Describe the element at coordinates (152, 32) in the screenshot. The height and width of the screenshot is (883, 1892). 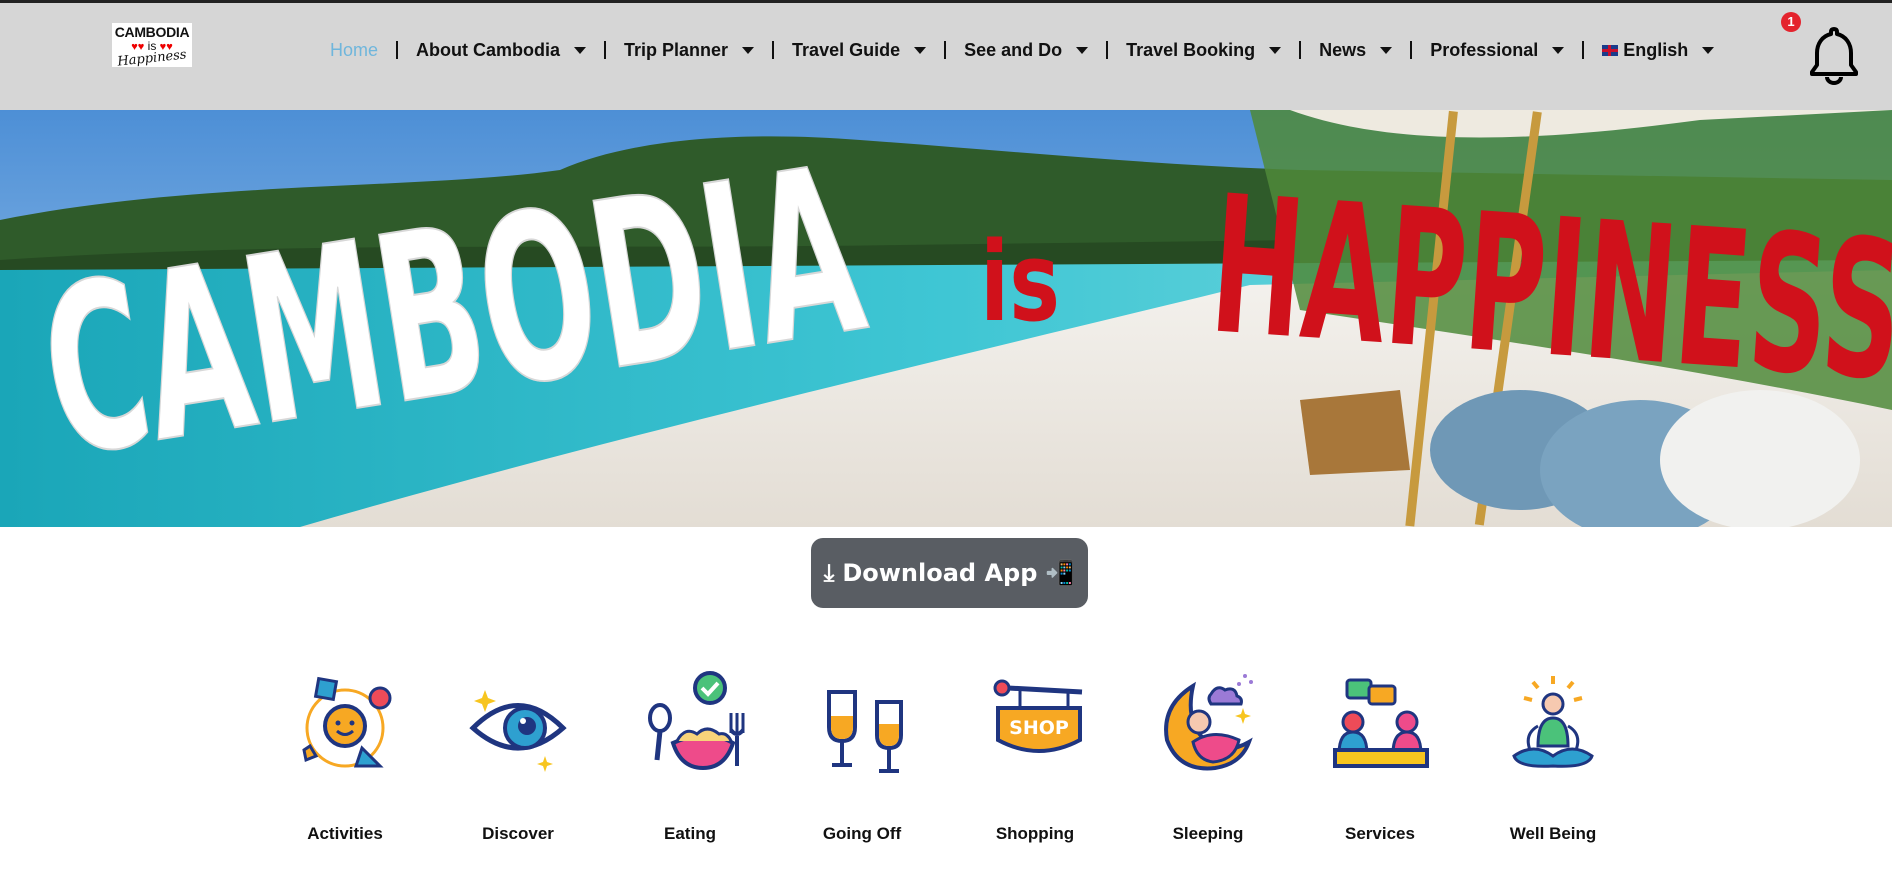
I see `logo-line-1: CAMBODIA` at that location.